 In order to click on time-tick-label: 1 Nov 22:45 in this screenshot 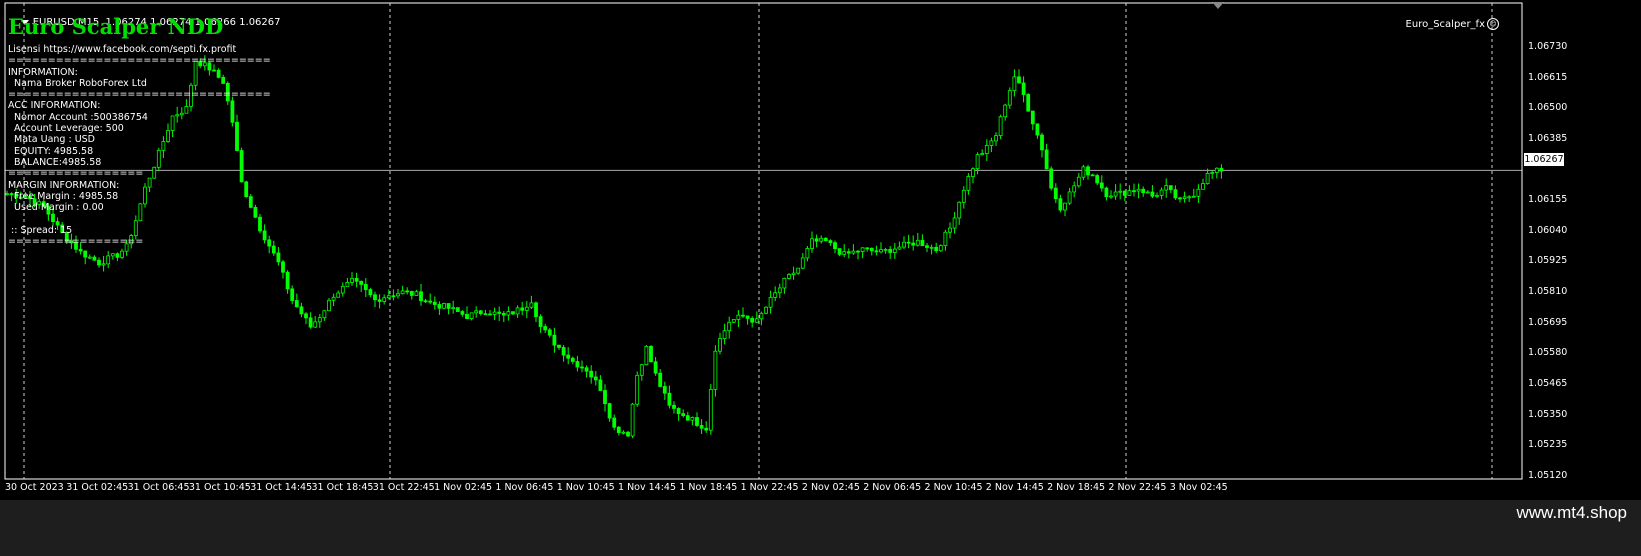, I will do `click(769, 487)`.